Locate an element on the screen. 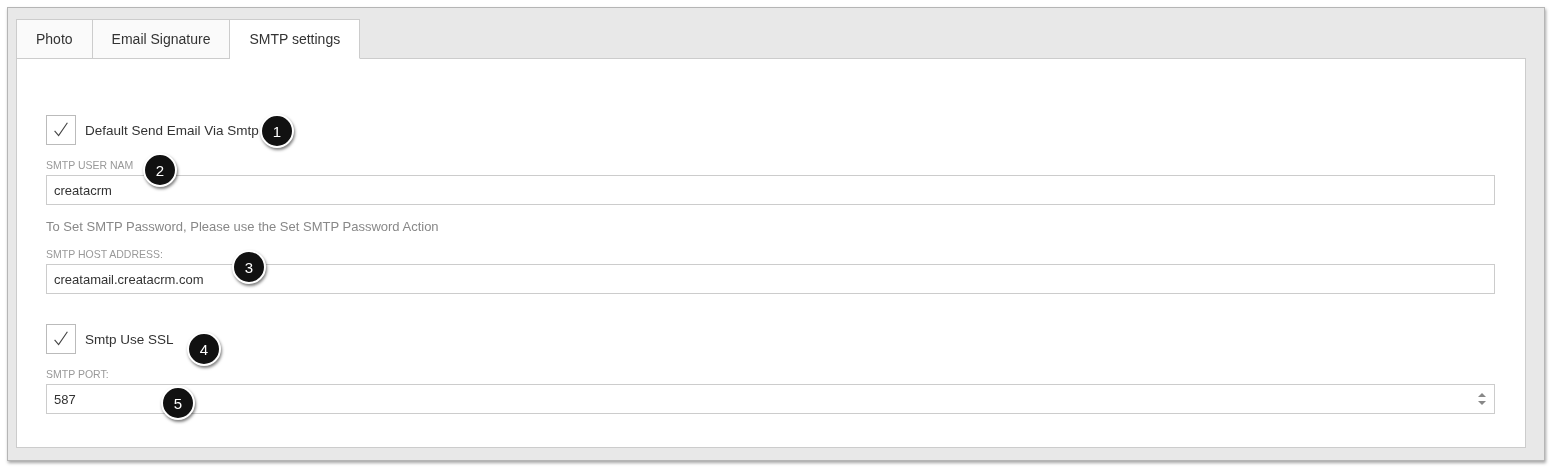 This screenshot has width=1554, height=468. checkbox-label: Smtp Use SSL is located at coordinates (129, 339).